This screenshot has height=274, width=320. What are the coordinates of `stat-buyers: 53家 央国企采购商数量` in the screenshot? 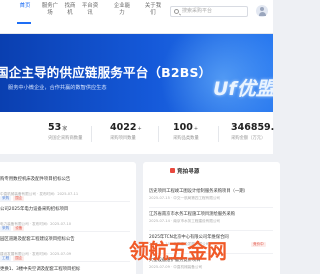 It's located at (65, 135).